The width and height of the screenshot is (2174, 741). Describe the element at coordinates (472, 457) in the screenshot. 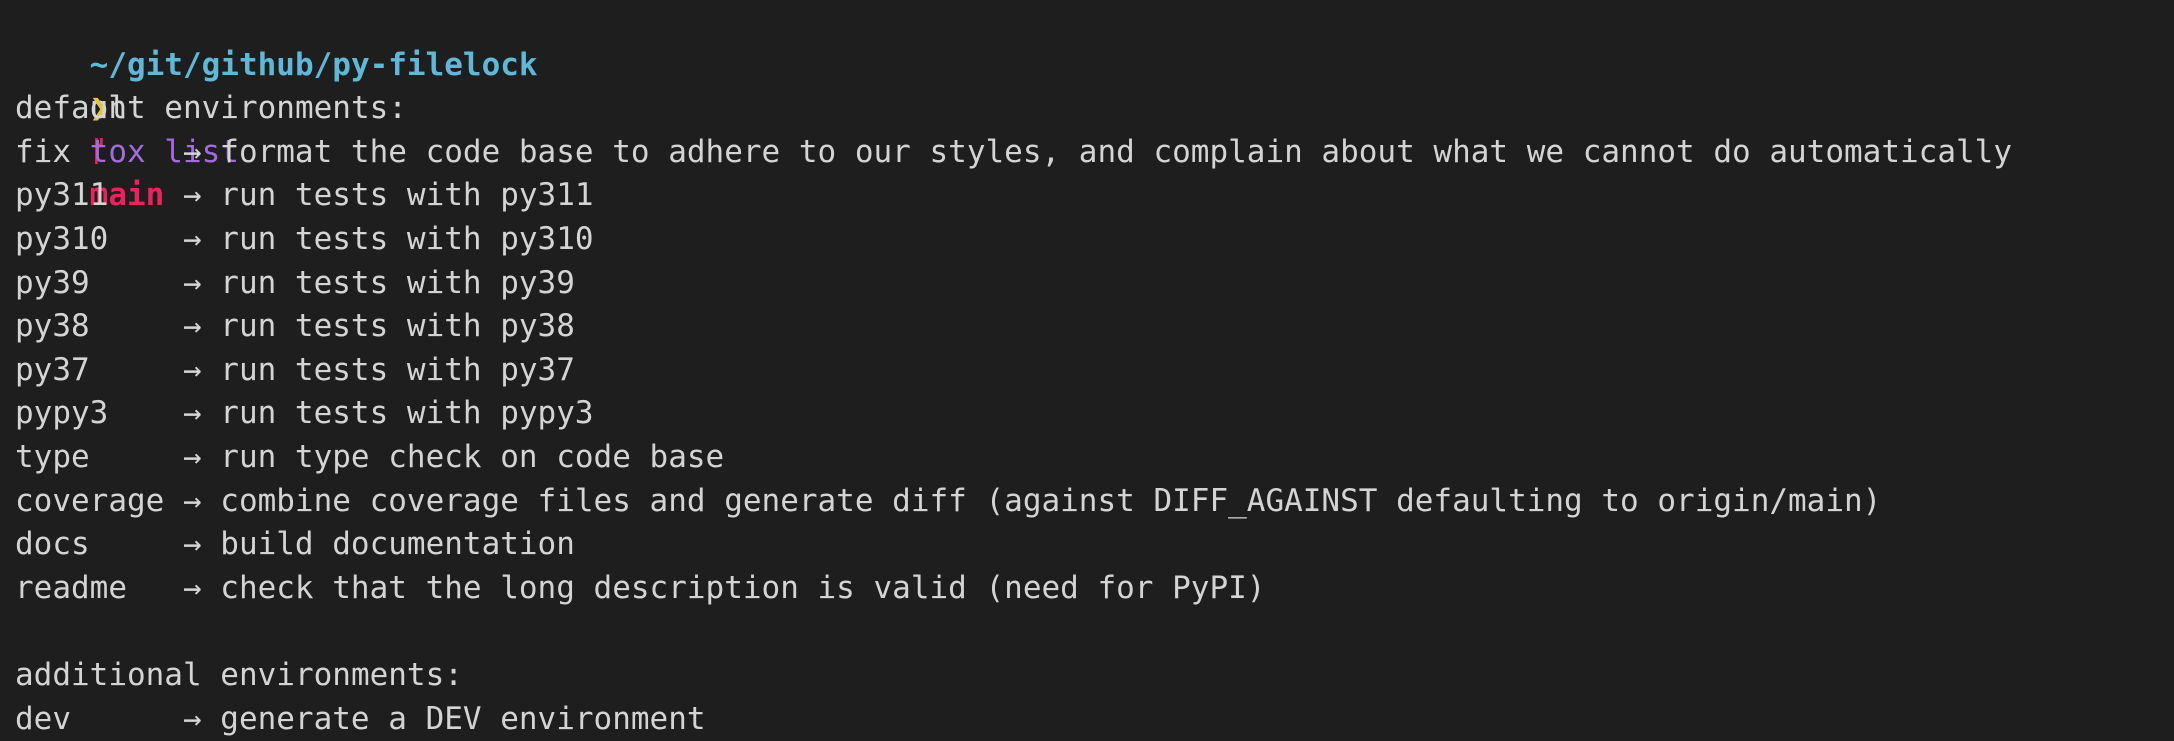

I see `env-description: run type check on code base` at that location.